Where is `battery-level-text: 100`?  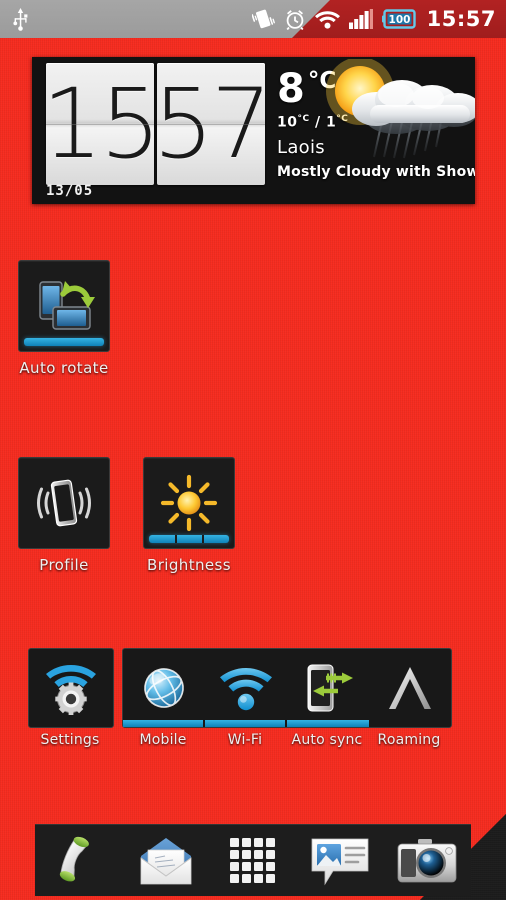
battery-level-text: 100 is located at coordinates (399, 20).